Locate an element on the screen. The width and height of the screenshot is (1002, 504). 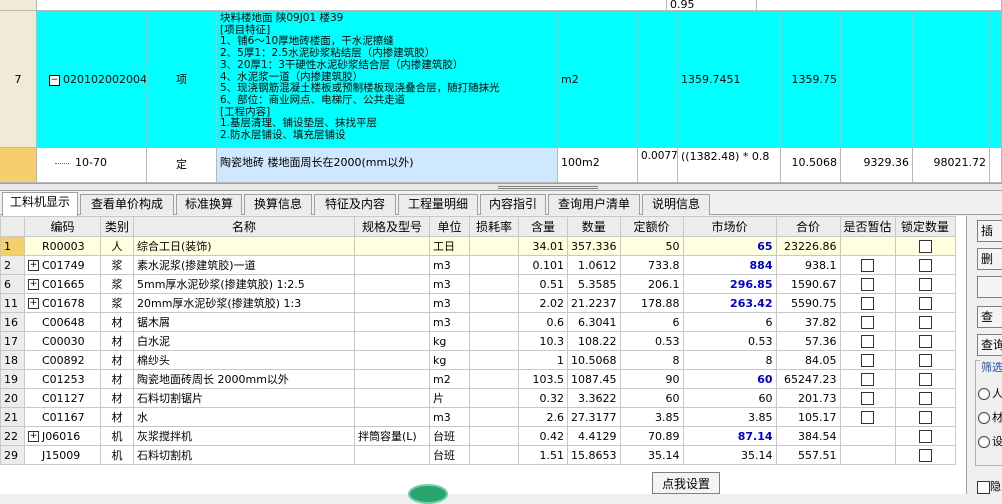
col-header-content: 含量 is located at coordinates (543, 226).